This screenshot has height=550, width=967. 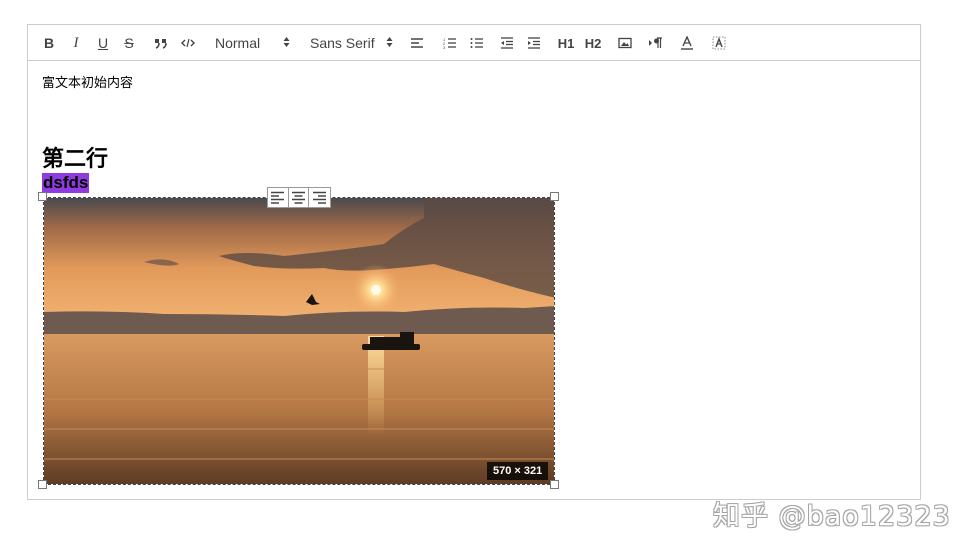 I want to click on align-right-icon, so click(x=320, y=197).